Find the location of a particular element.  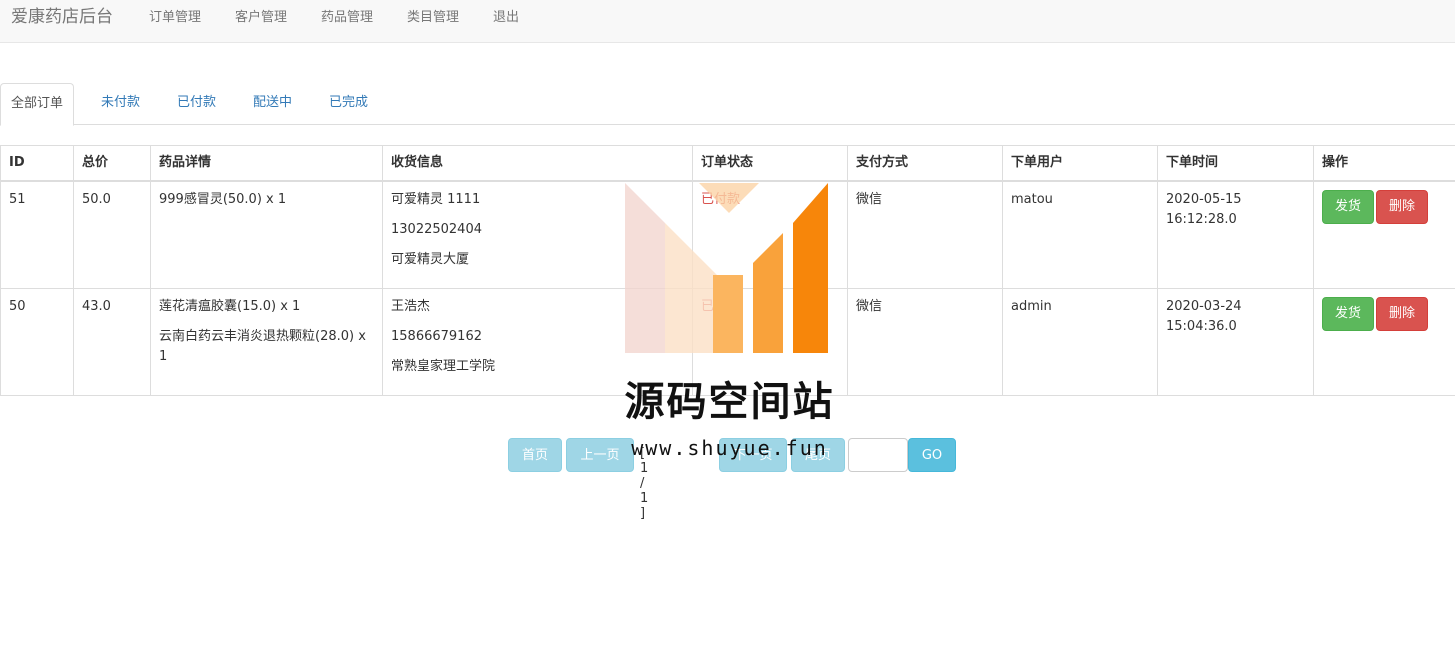

cell-id: 51 is located at coordinates (37, 234).